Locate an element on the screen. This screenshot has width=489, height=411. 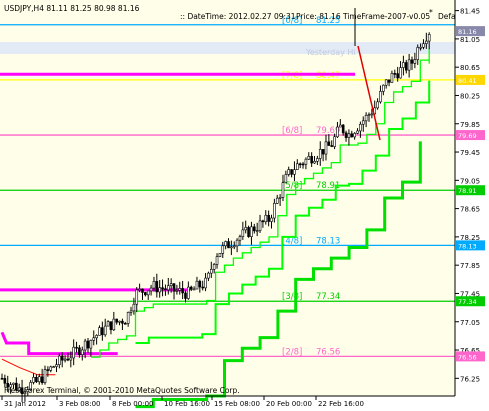
timeframe-label: TimeFrame-2007-v0.05 is located at coordinates (386, 16).